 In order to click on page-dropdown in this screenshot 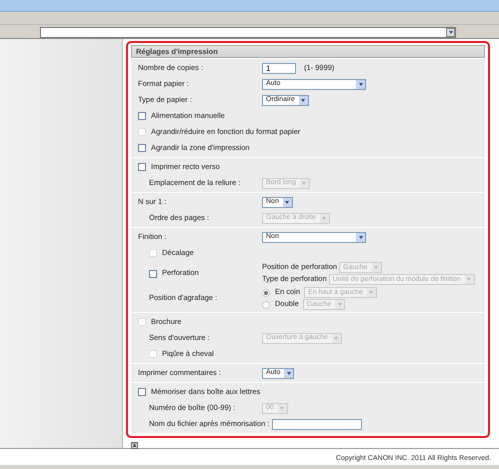, I will do `click(248, 32)`.